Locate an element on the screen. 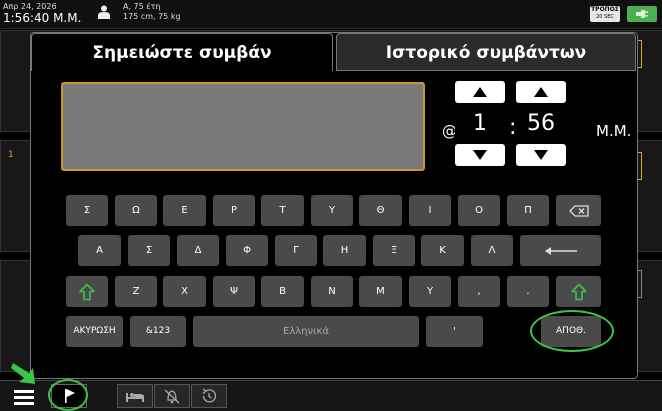 This screenshot has width=662, height=411. hour-value: 1 is located at coordinates (480, 123).